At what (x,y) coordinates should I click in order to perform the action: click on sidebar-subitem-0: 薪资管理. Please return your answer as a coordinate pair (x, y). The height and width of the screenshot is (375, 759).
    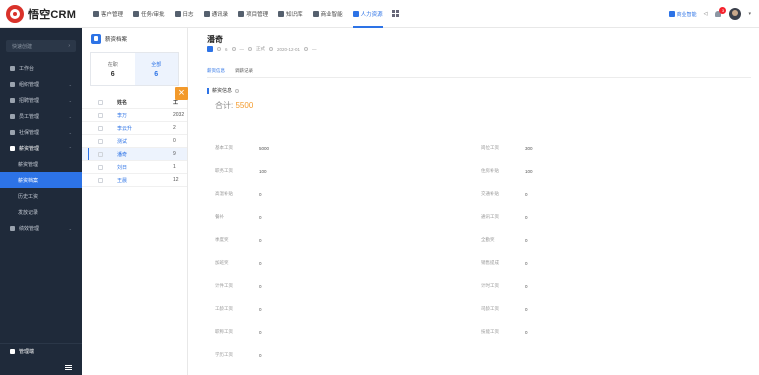
    Looking at the image, I should click on (41, 164).